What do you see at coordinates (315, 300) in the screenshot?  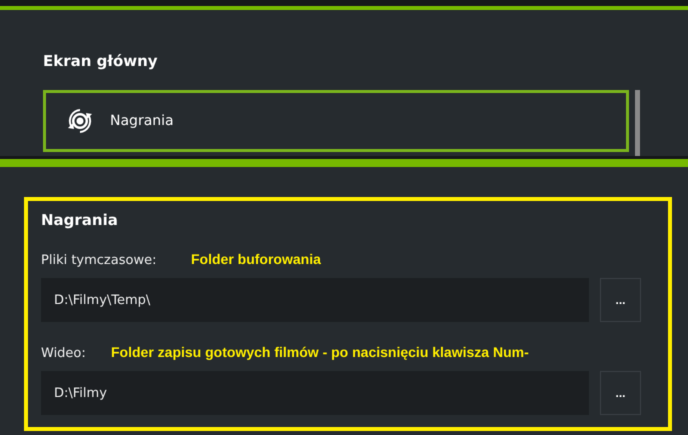 I see `path-field: D:\Filmy\Temp\` at bounding box center [315, 300].